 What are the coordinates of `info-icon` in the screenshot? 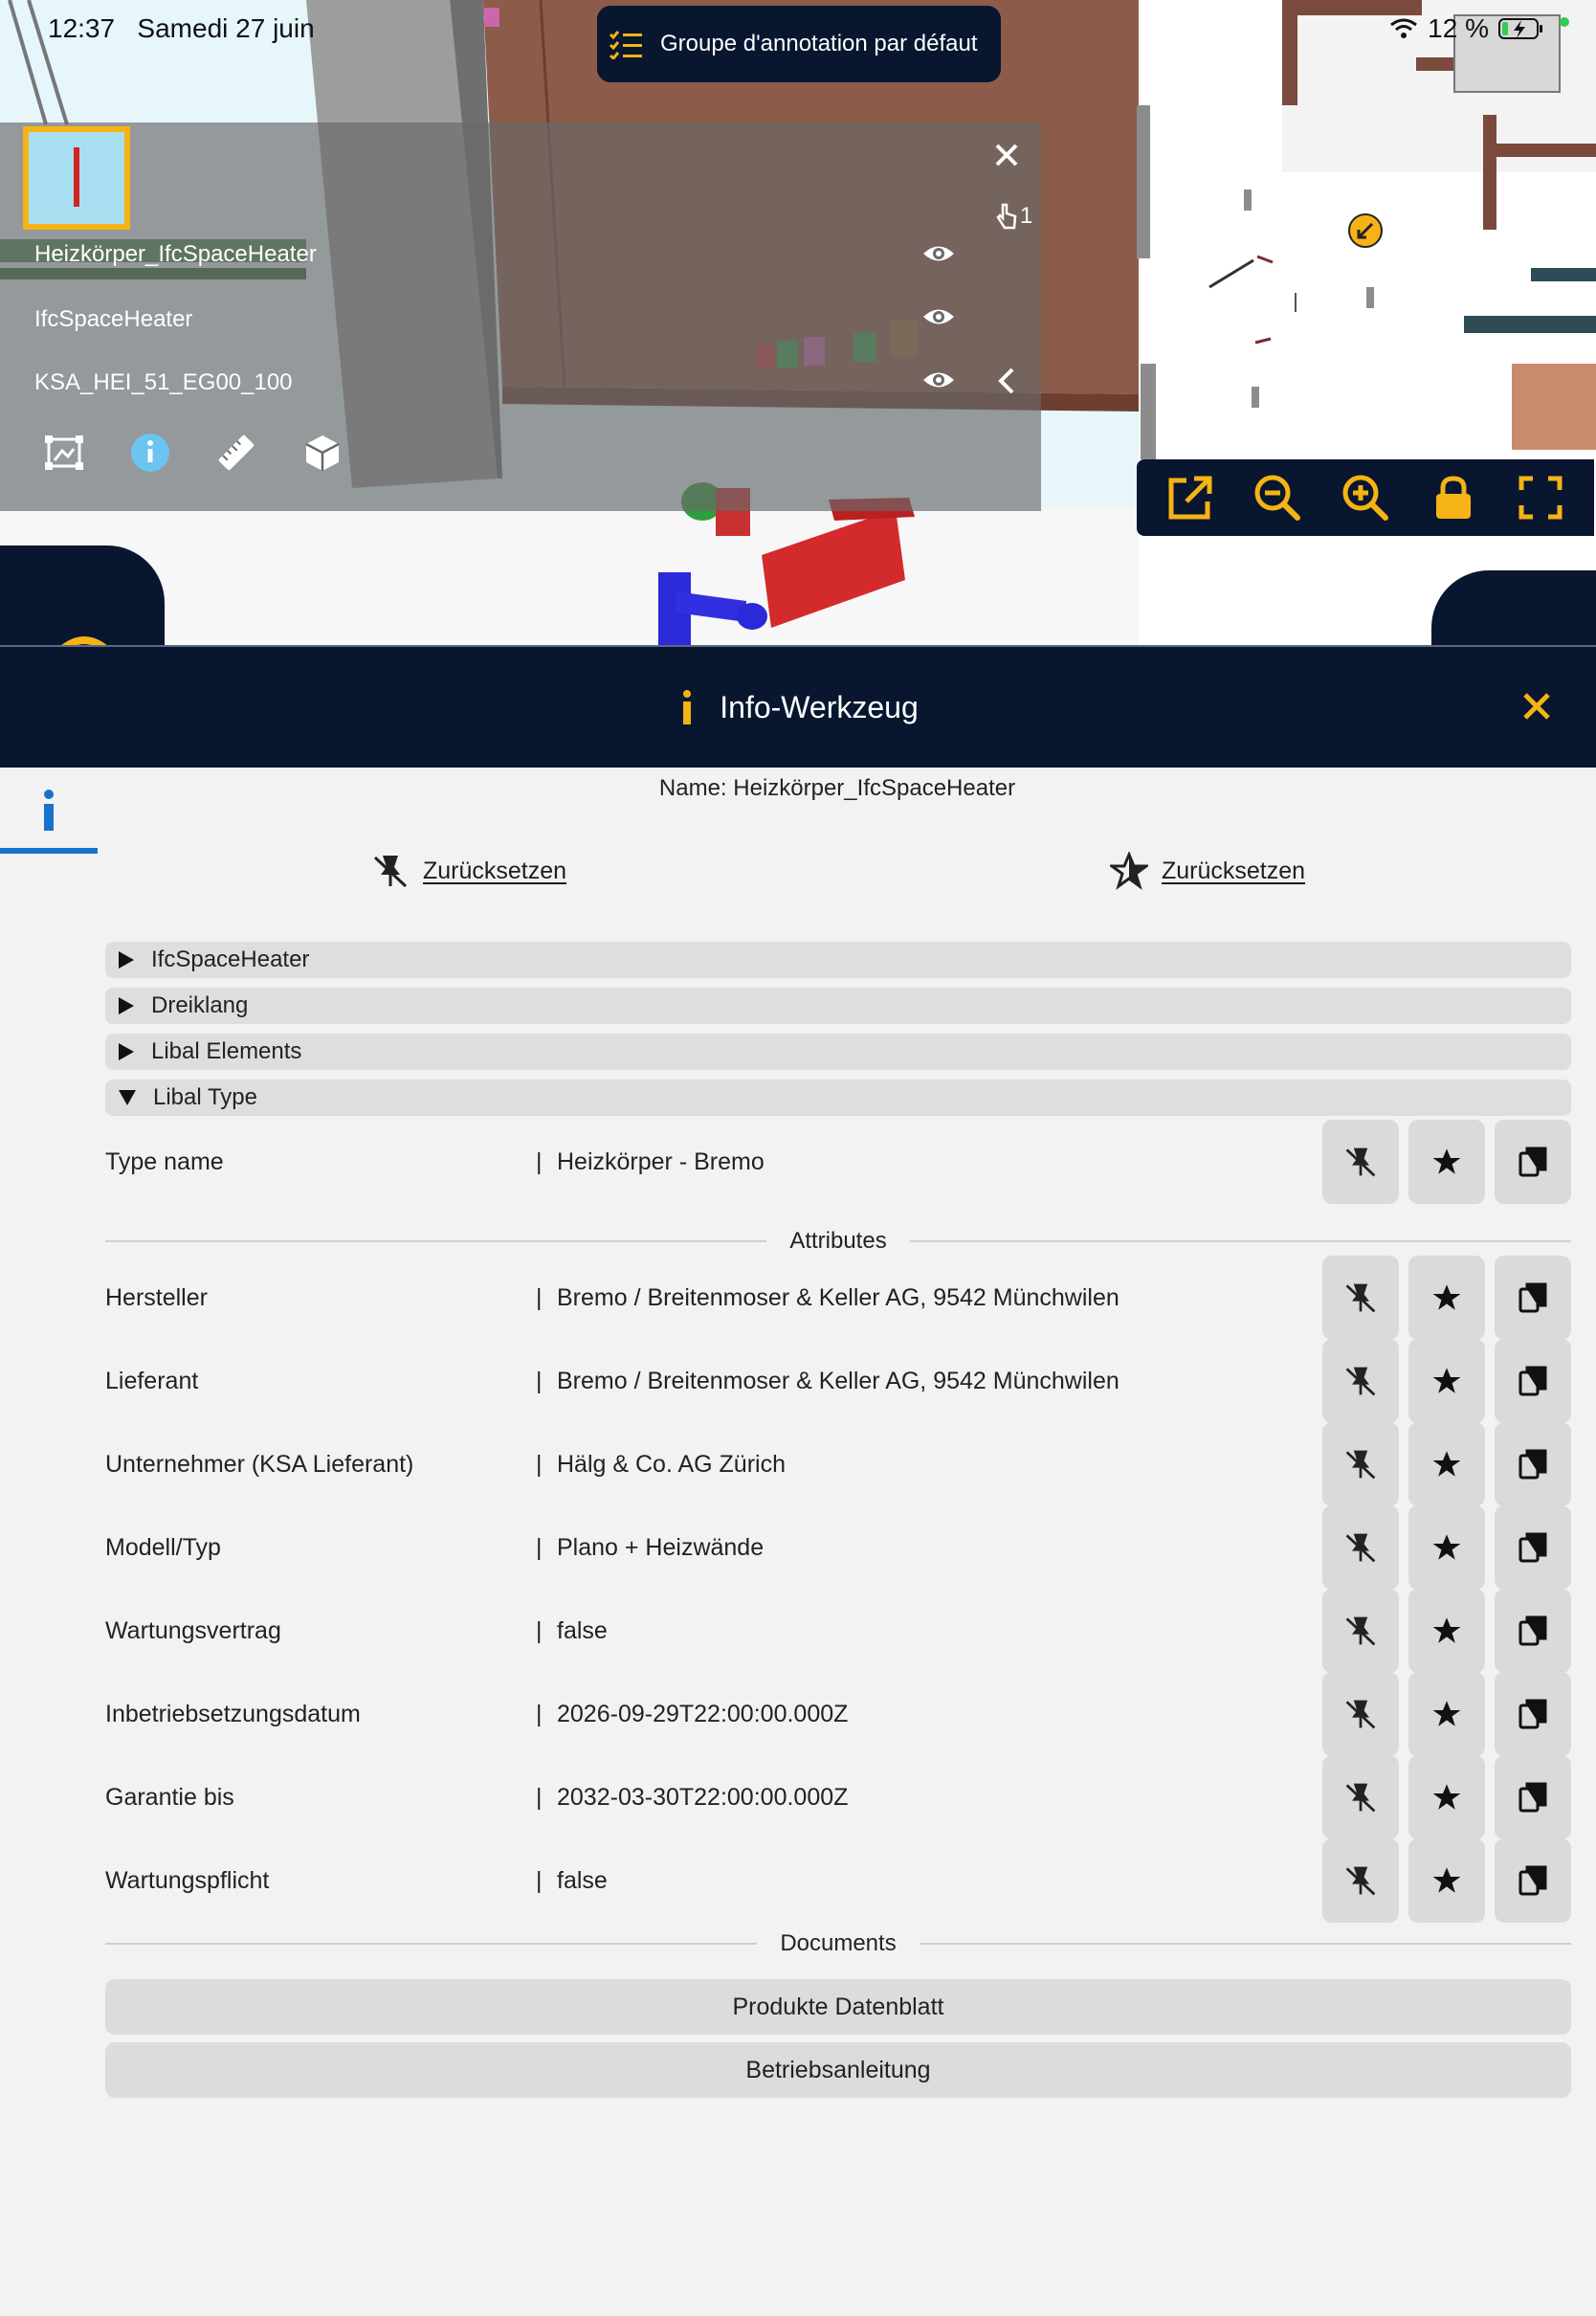 It's located at (150, 453).